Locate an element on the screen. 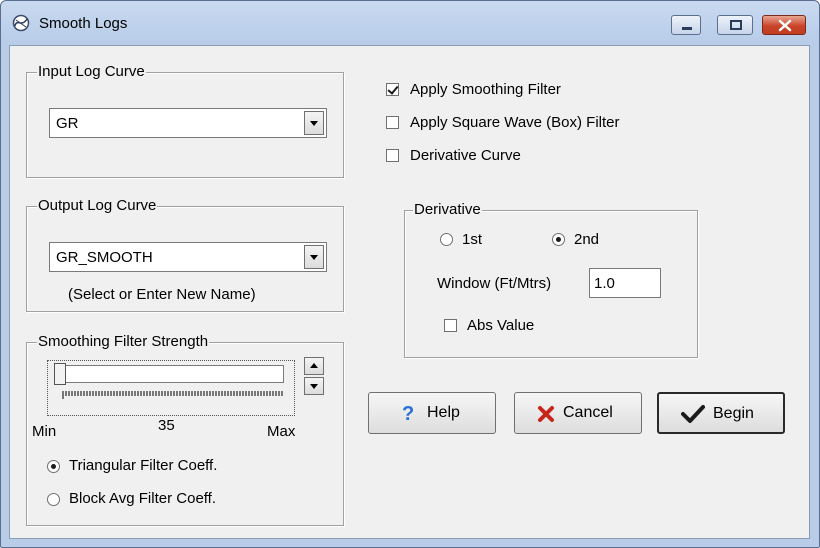 Image resolution: width=820 pixels, height=548 pixels. smoothing-strength-label: Smoothing Filter Strength is located at coordinates (123, 342).